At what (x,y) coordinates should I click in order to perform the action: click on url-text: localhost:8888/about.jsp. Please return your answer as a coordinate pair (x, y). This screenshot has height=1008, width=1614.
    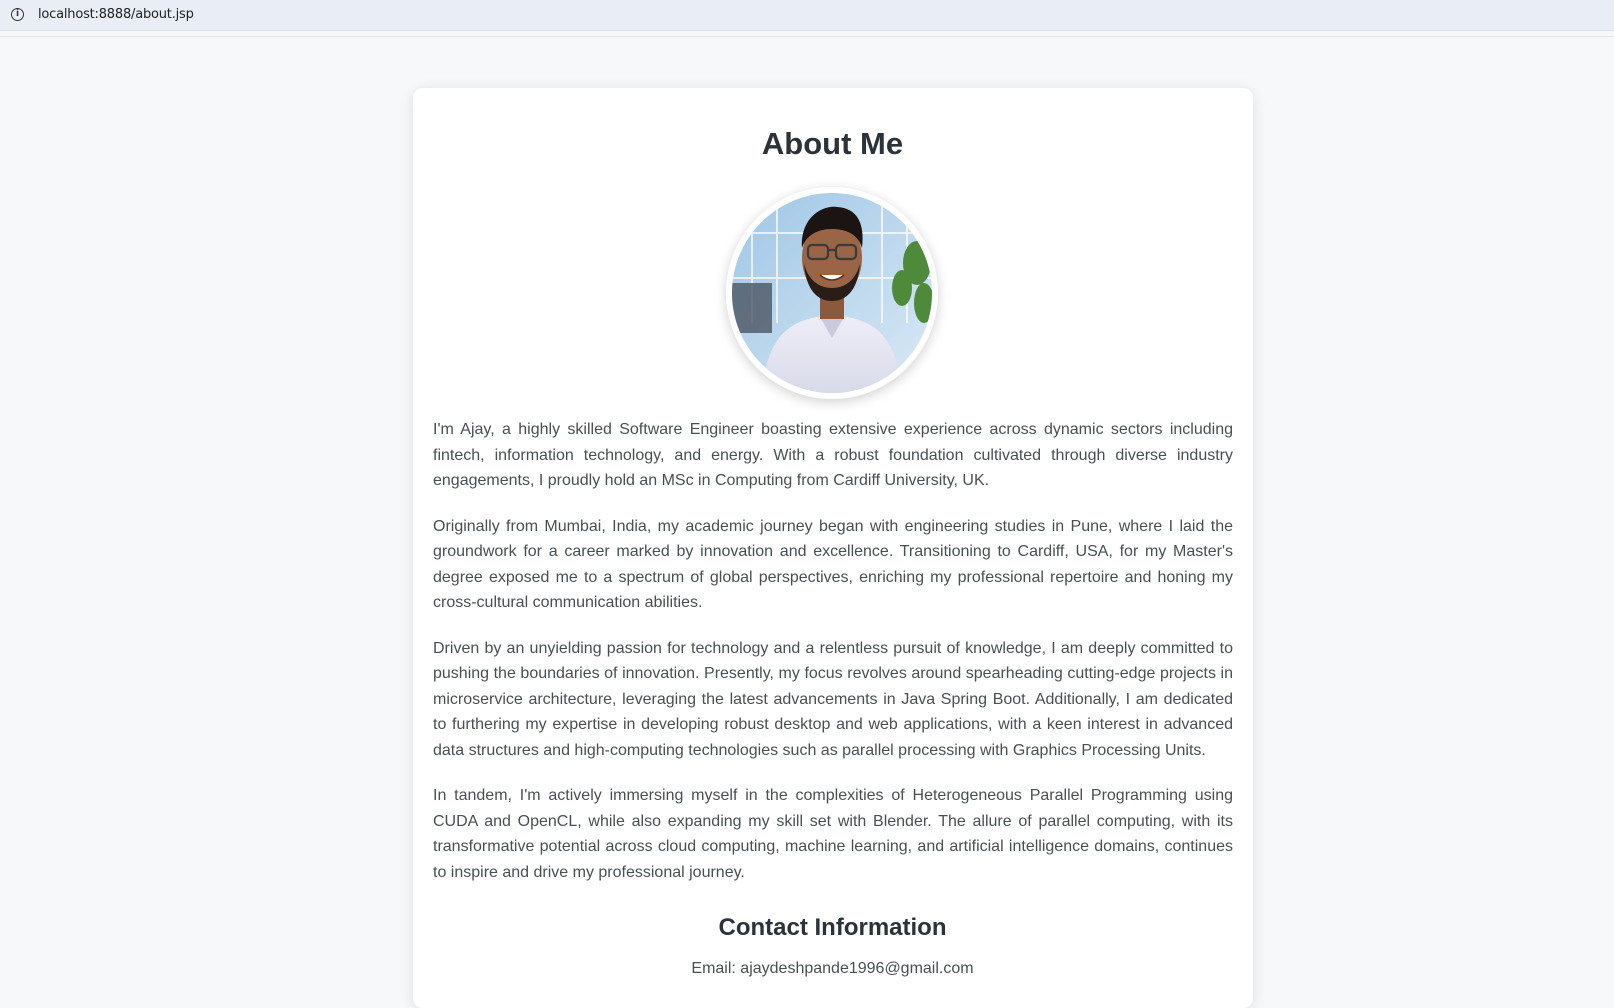
    Looking at the image, I should click on (116, 14).